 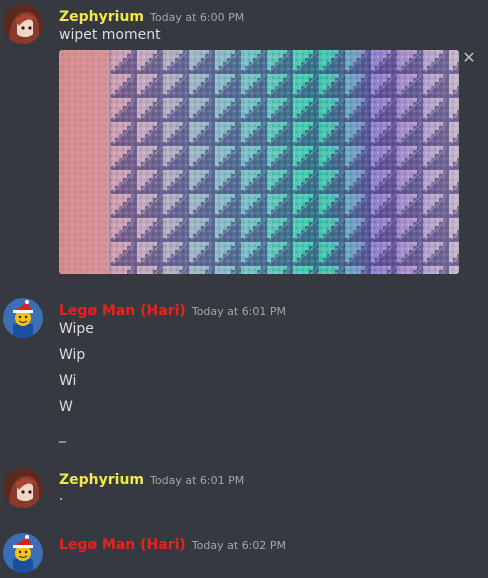 I want to click on message-text: Wip, so click(x=72, y=355).